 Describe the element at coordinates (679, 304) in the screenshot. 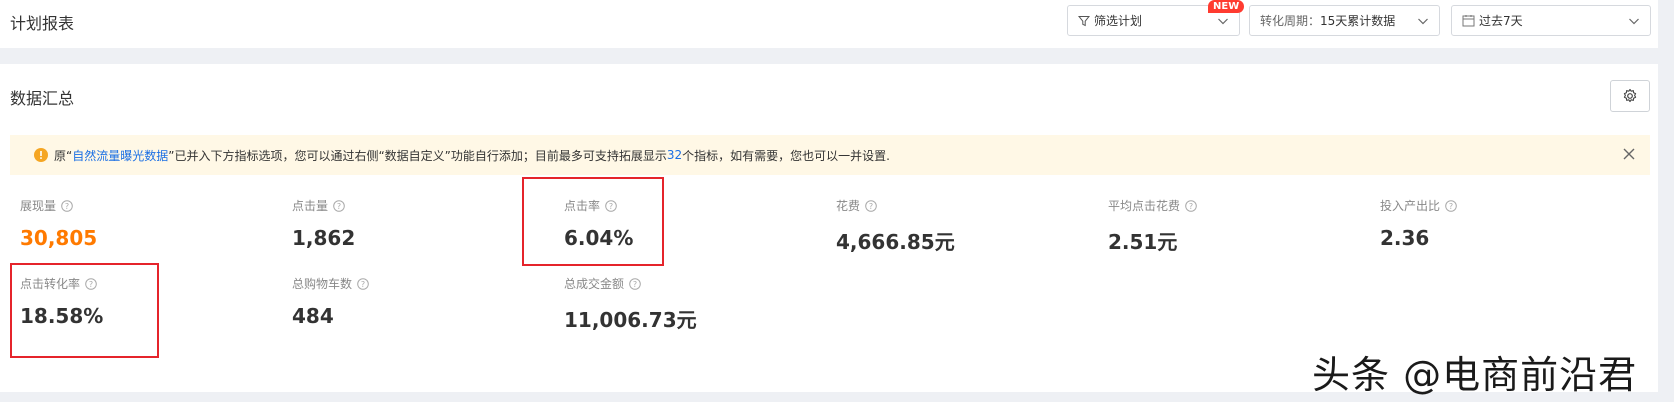

I see `metric-total-gmv: 总成交金额 ? 11,006.73元` at that location.